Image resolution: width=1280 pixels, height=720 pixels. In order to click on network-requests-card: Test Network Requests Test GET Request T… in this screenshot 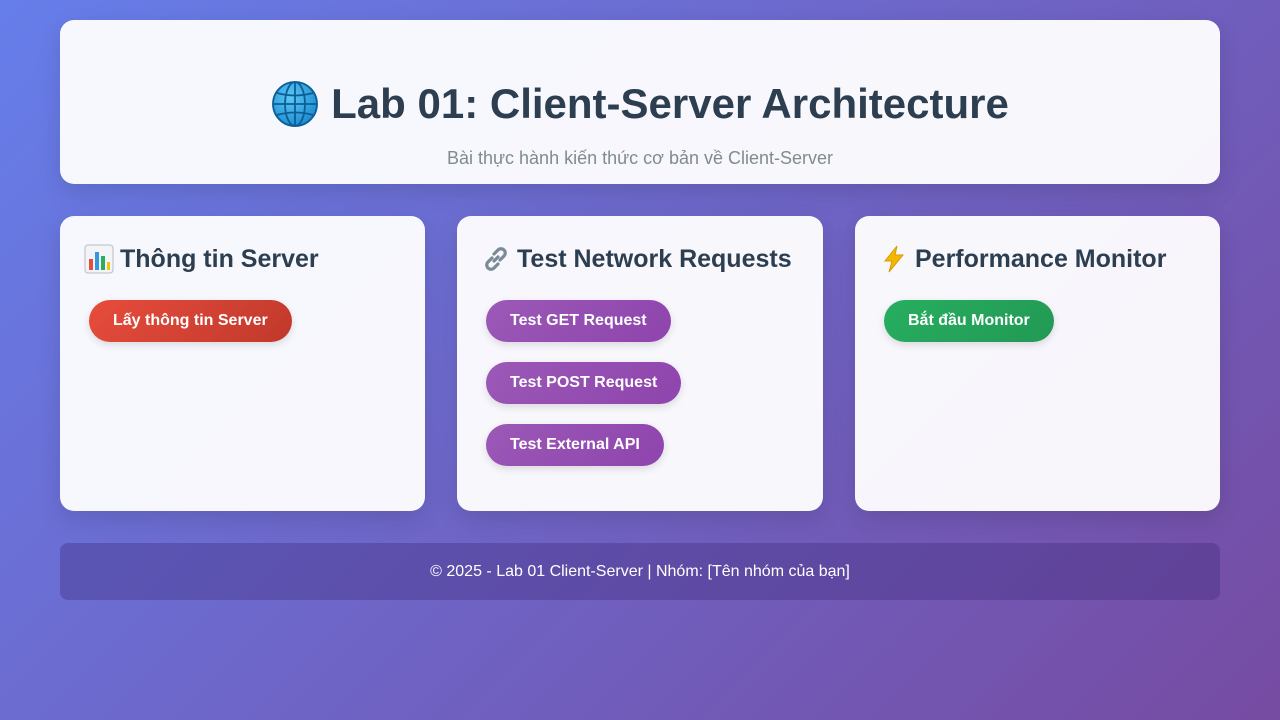, I will do `click(640, 363)`.